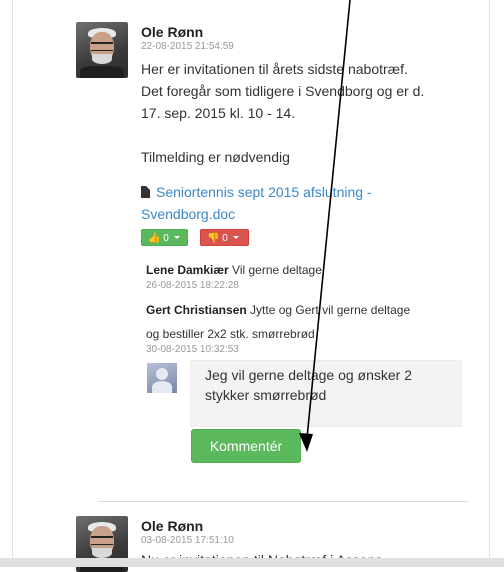 The image size is (504, 572). What do you see at coordinates (154, 238) in the screenshot?
I see `thumbs-up-icon: 👍` at bounding box center [154, 238].